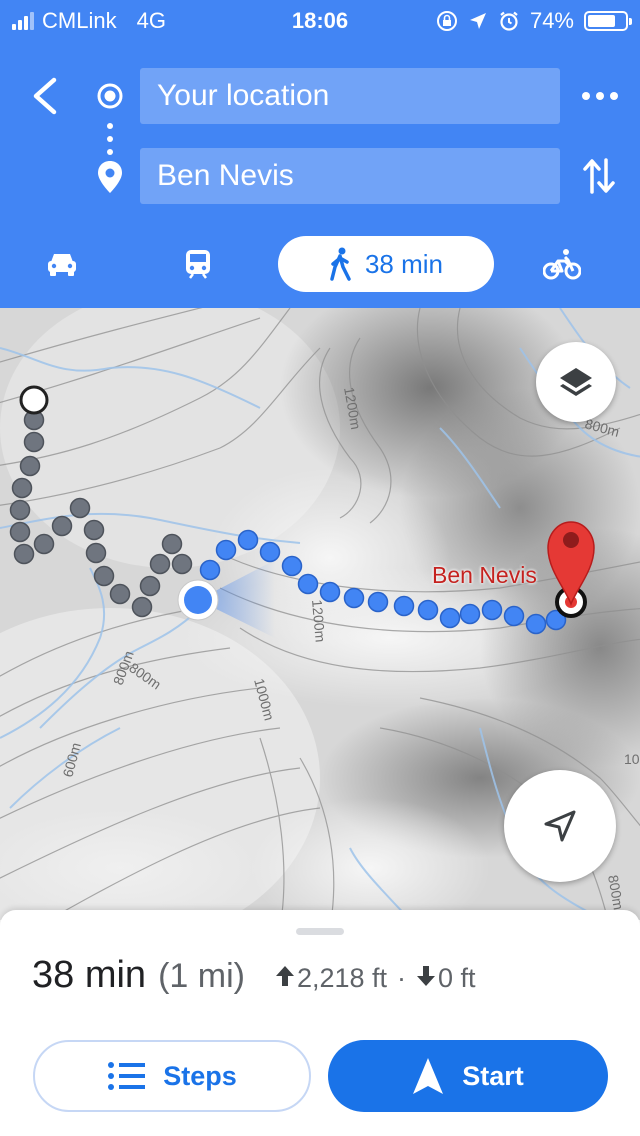  I want to click on more-dots-icon, so click(586, 96).